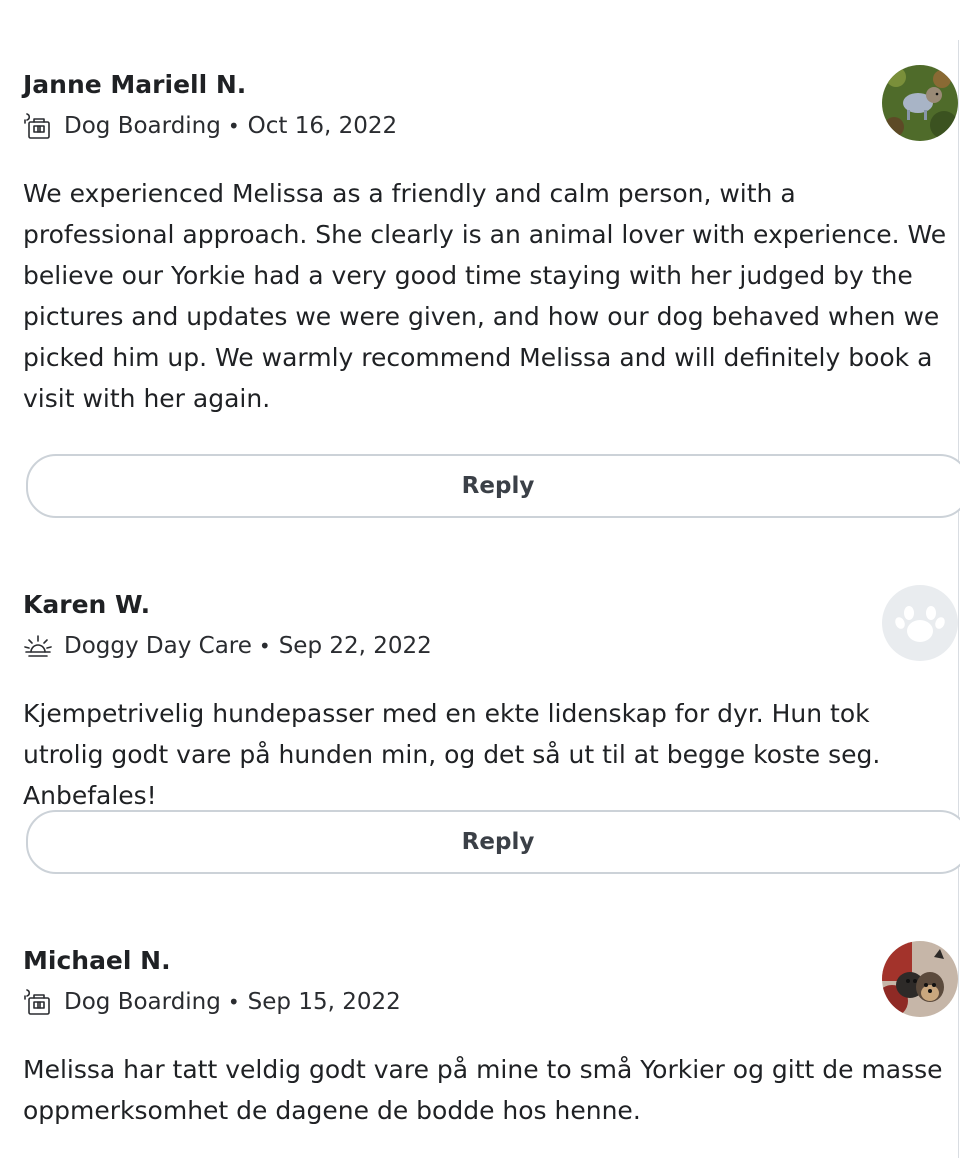 The image size is (960, 1158). I want to click on review-date: Oct 16, 2022, so click(322, 126).